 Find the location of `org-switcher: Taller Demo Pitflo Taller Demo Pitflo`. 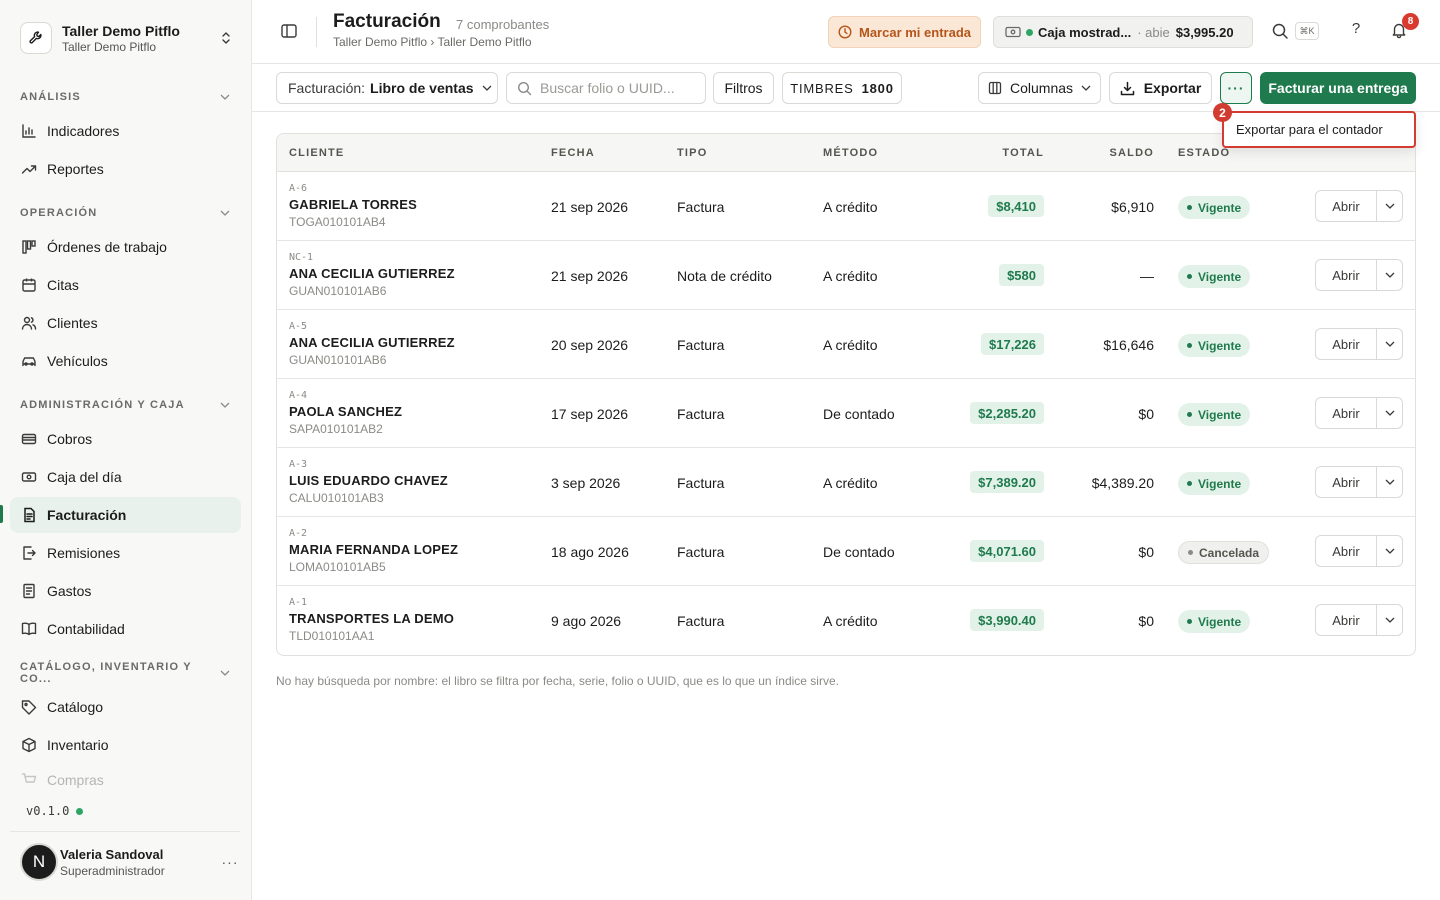

org-switcher: Taller Demo Pitflo Taller Demo Pitflo is located at coordinates (126, 38).